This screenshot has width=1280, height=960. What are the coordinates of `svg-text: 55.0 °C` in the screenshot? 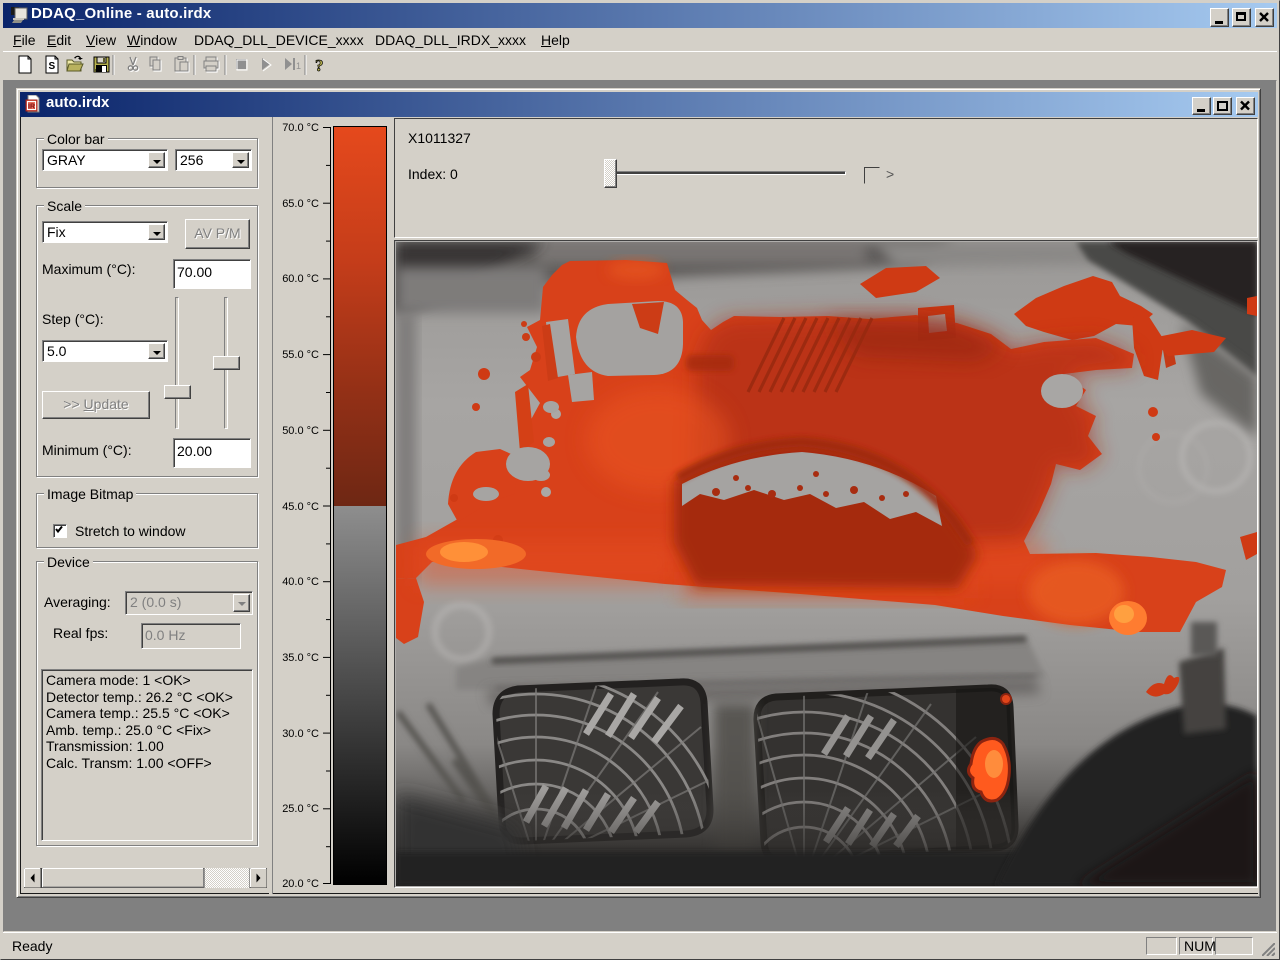 It's located at (300, 355).